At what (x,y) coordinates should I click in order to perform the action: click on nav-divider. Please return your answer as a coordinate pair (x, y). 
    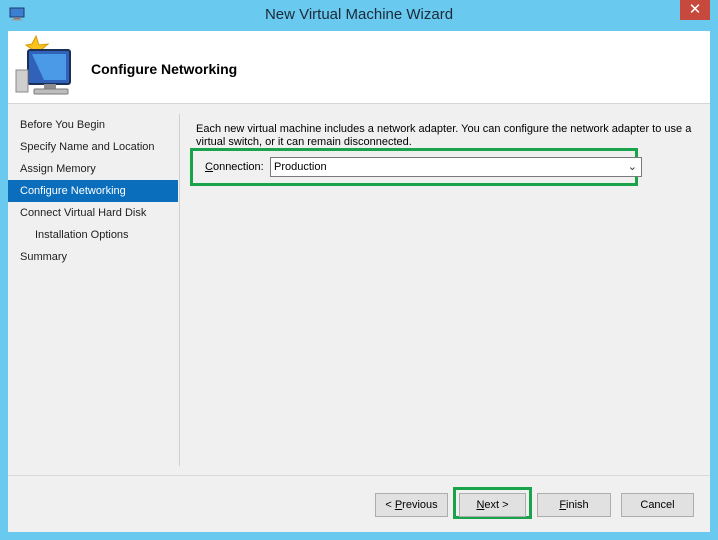
    Looking at the image, I should click on (179, 290).